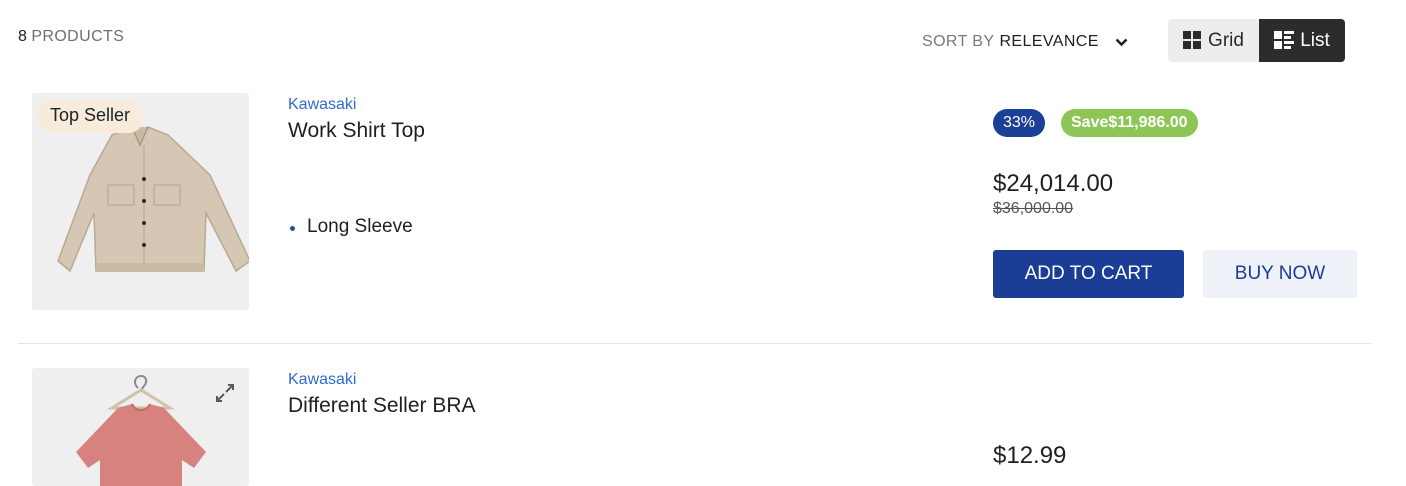  I want to click on product-count-label: PRODUCTS, so click(78, 36).